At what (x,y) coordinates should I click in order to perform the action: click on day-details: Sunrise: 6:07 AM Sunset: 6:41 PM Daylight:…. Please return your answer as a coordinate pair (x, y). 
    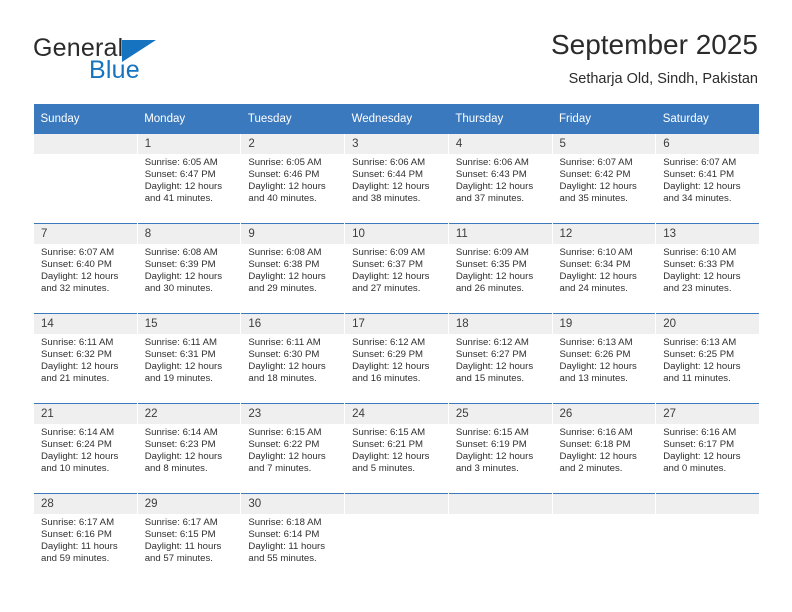
    Looking at the image, I should click on (707, 179).